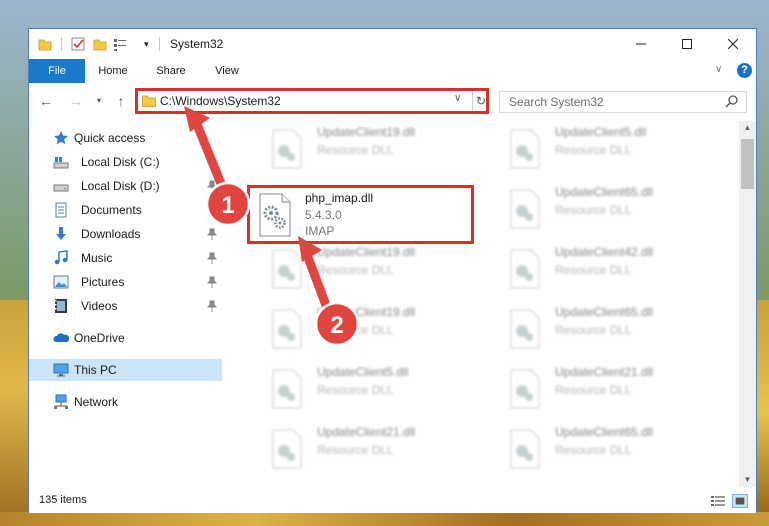 The image size is (769, 526). What do you see at coordinates (604, 252) in the screenshot?
I see `file-name: UpdateClient42.dll` at bounding box center [604, 252].